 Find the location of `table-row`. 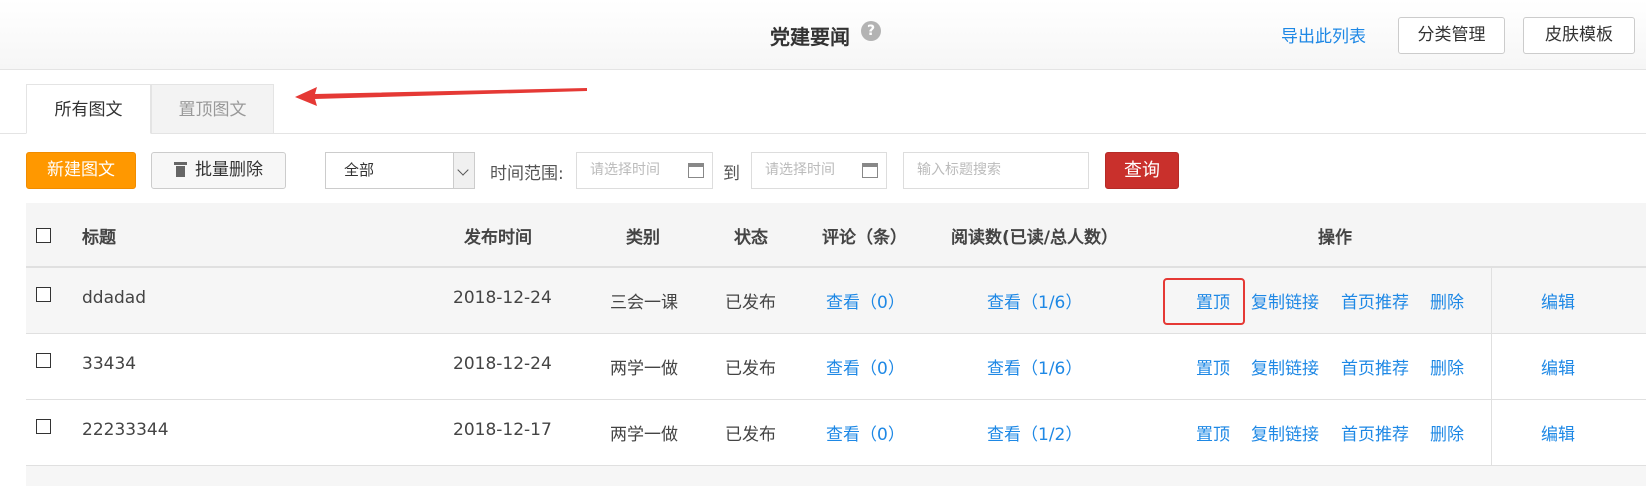

table-row is located at coordinates (836, 476).